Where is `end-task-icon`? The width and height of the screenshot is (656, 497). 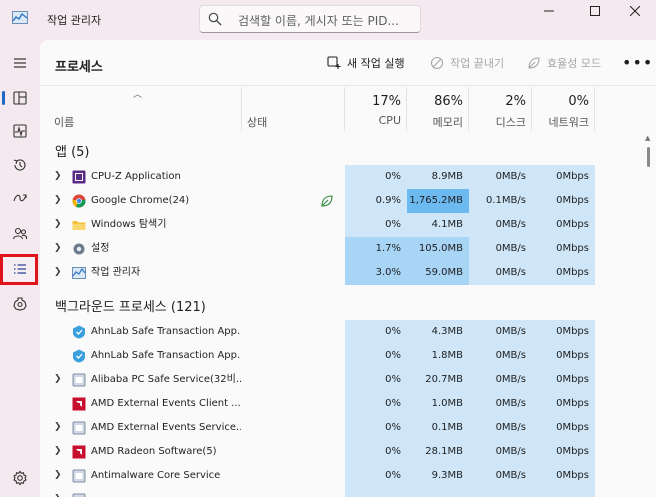 end-task-icon is located at coordinates (437, 63).